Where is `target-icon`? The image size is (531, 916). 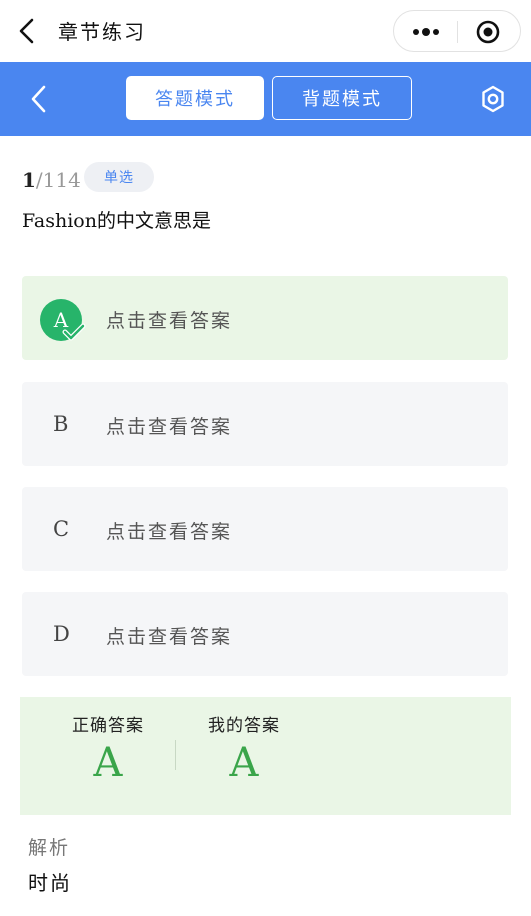 target-icon is located at coordinates (488, 32).